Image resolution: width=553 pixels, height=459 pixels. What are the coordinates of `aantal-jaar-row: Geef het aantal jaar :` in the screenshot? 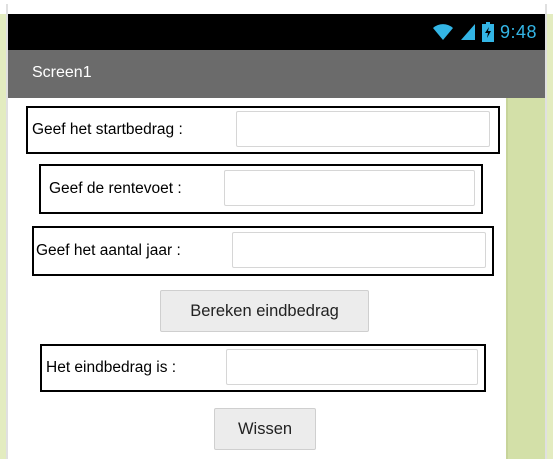 It's located at (263, 251).